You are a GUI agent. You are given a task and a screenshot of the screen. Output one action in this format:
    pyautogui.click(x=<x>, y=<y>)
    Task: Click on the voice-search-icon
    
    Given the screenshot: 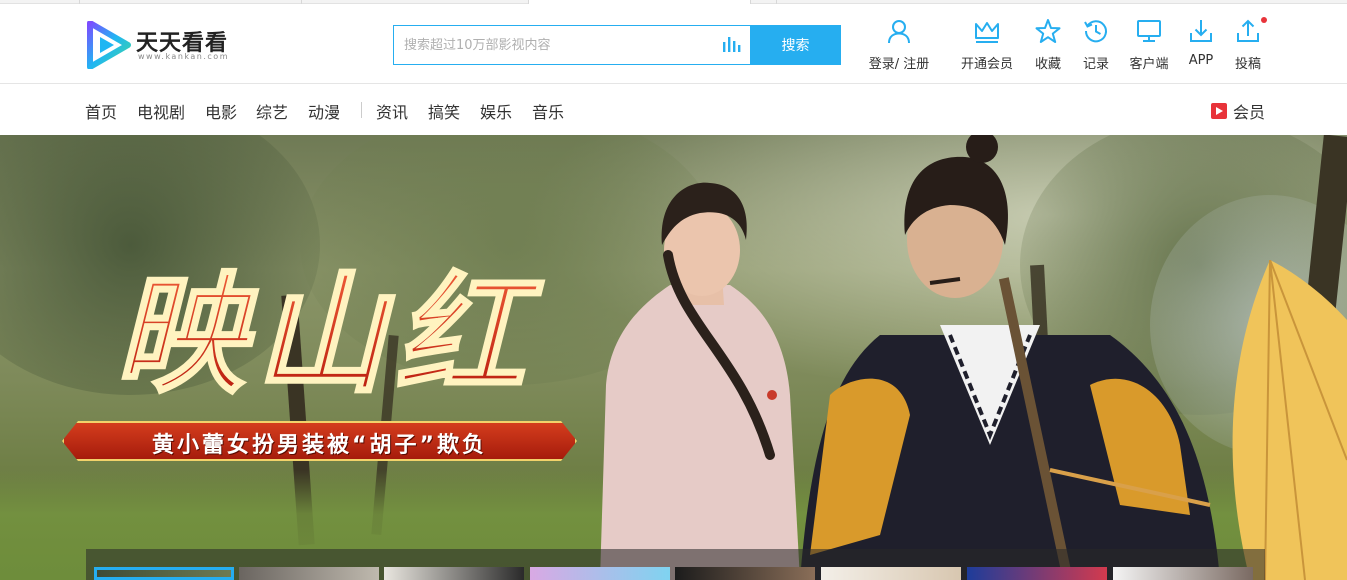 What is the action you would take?
    pyautogui.click(x=731, y=45)
    